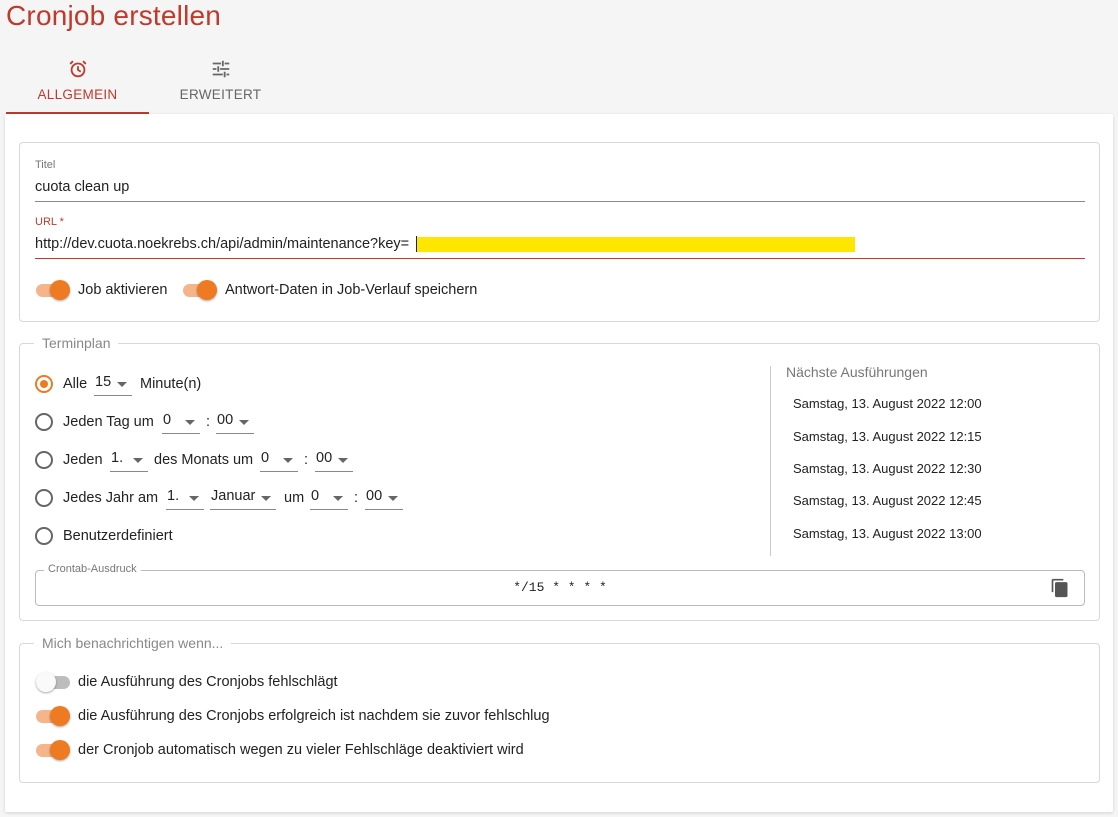 This screenshot has width=1118, height=817. Describe the element at coordinates (560, 587) in the screenshot. I see `crontab-value: */15 * * * *` at that location.